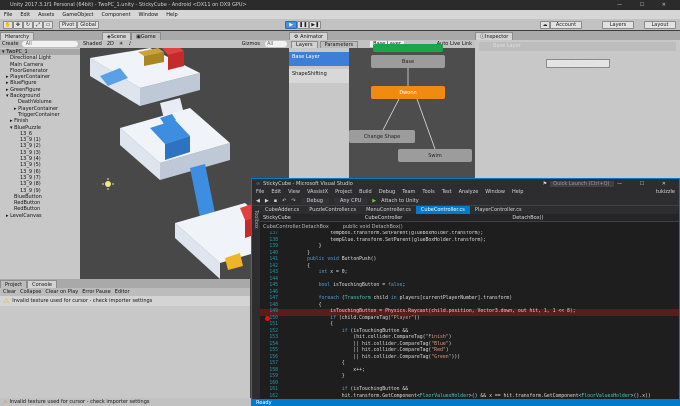 The height and width of the screenshot is (406, 680). What do you see at coordinates (648, 184) in the screenshot?
I see `vs-window-controls: — ☐ ✕` at bounding box center [648, 184].